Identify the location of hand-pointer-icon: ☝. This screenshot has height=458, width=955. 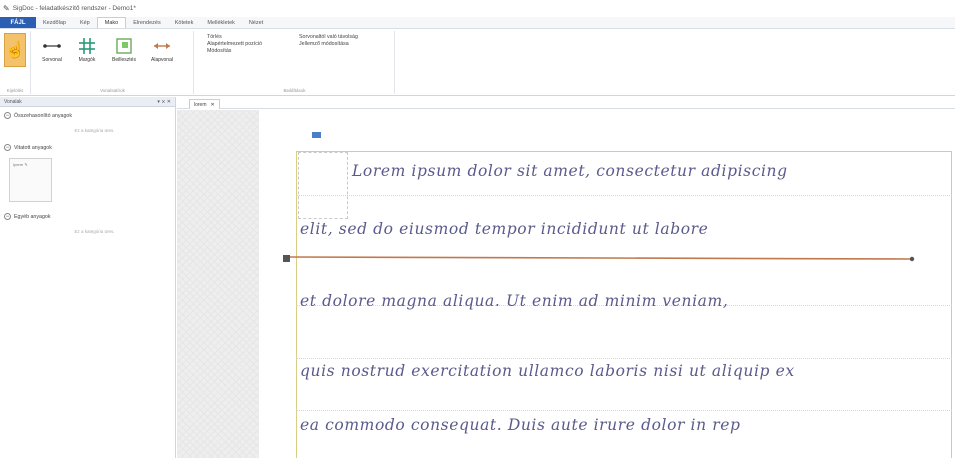
(15, 50).